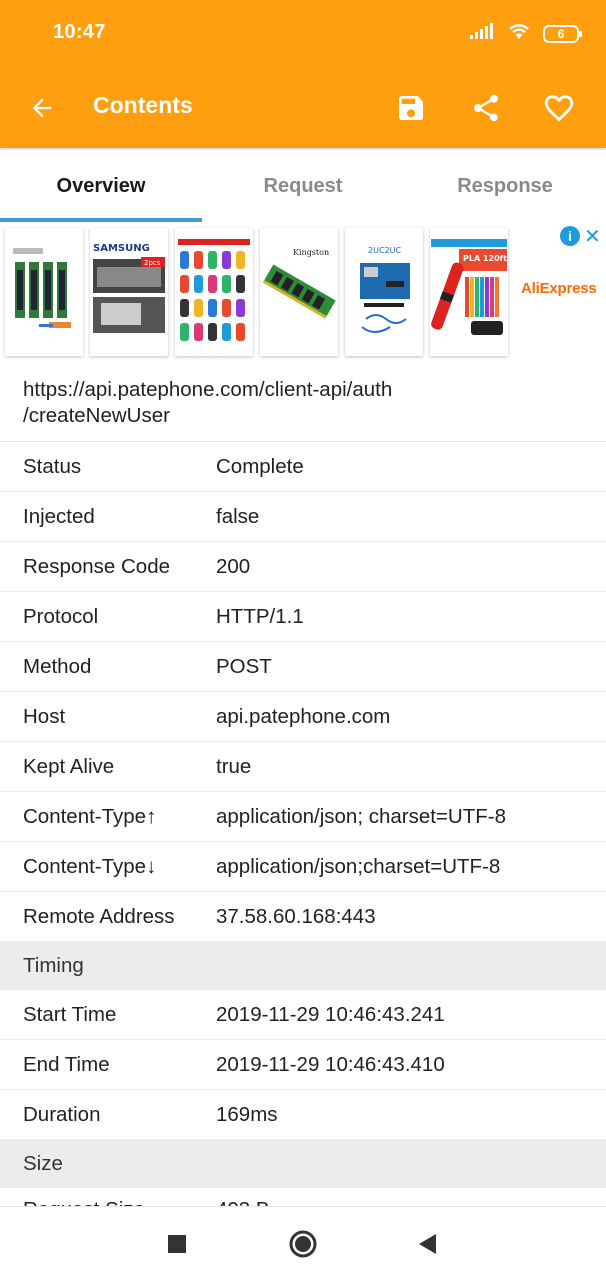  Describe the element at coordinates (260, 466) in the screenshot. I see `row-value: Complete` at that location.